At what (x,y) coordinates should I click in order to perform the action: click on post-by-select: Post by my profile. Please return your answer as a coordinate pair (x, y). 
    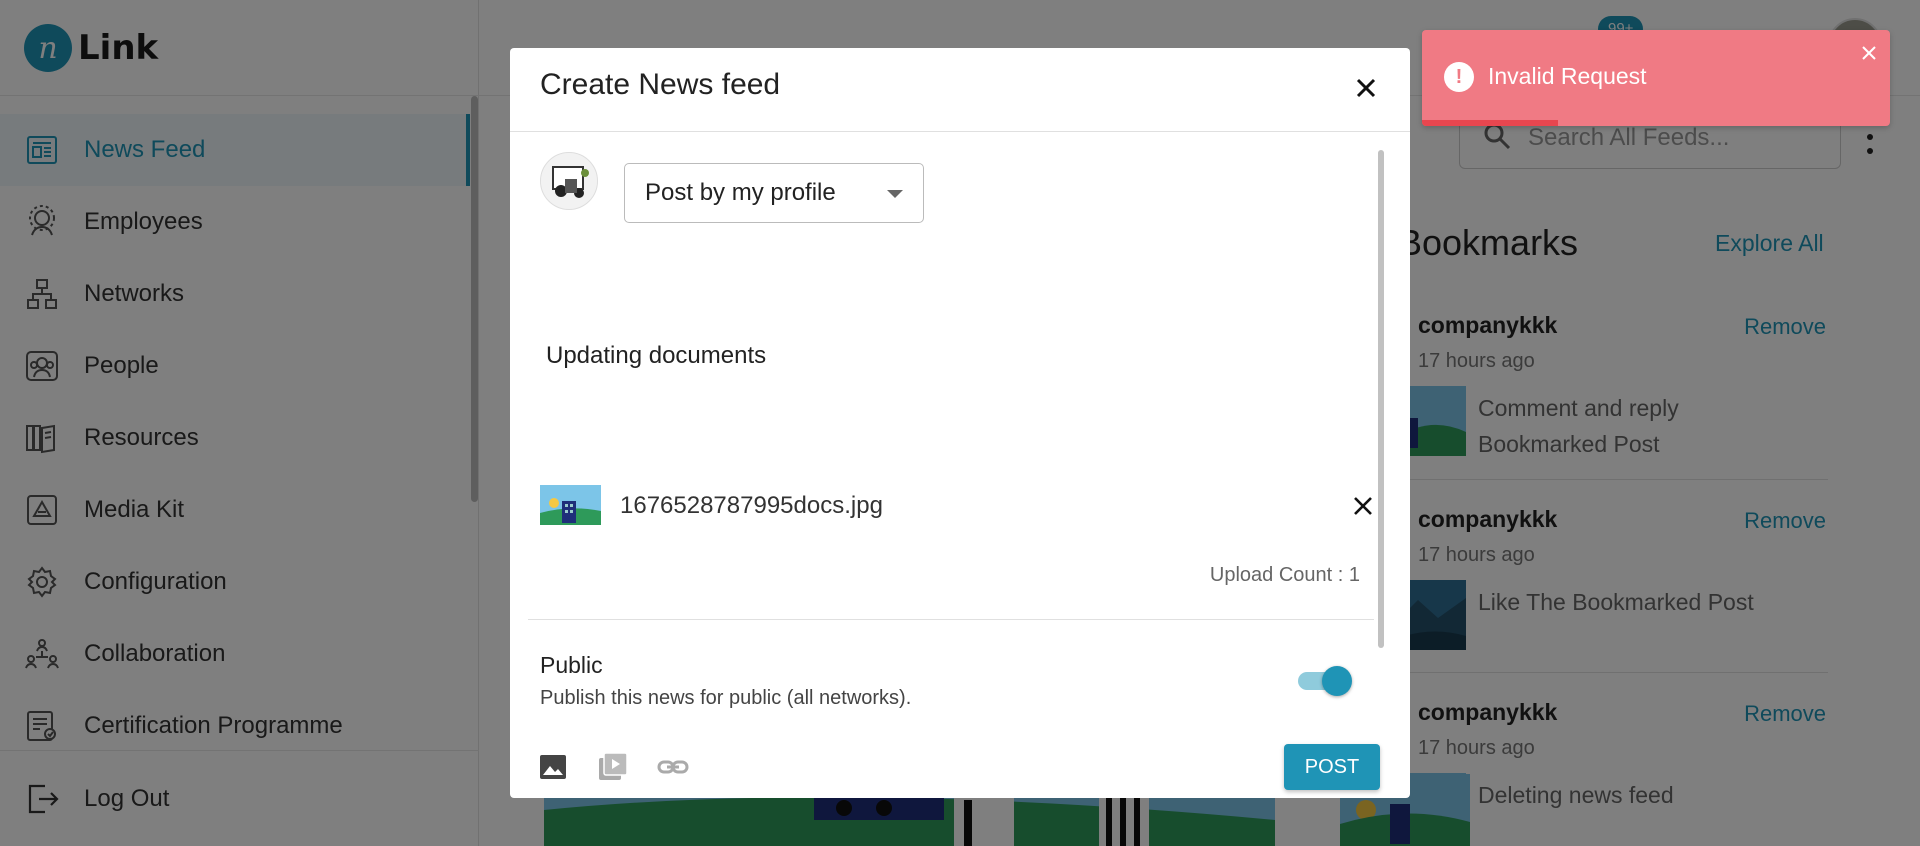
    Looking at the image, I should click on (774, 193).